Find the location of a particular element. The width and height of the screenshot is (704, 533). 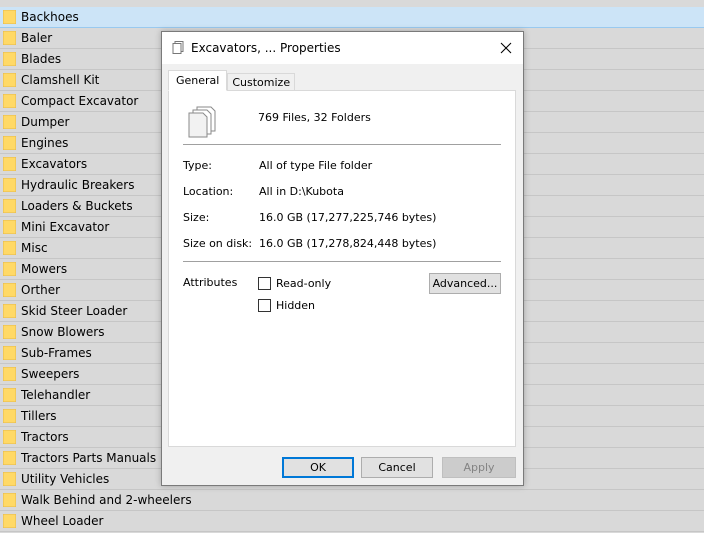

tab-strip: General Customize is located at coordinates (232, 80).